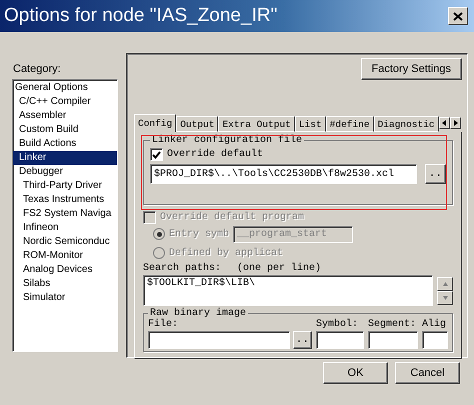  Describe the element at coordinates (65, 228) in the screenshot. I see `category-item: Infineon` at that location.